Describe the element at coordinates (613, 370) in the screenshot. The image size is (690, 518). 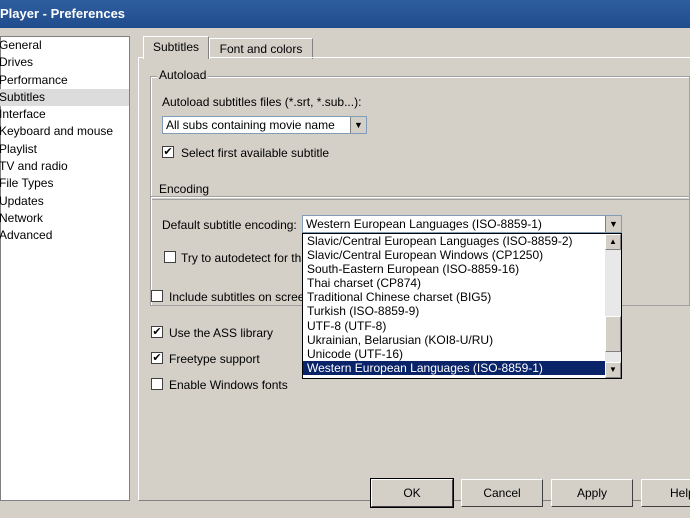
I see `scroll-down-icon: ▼` at that location.